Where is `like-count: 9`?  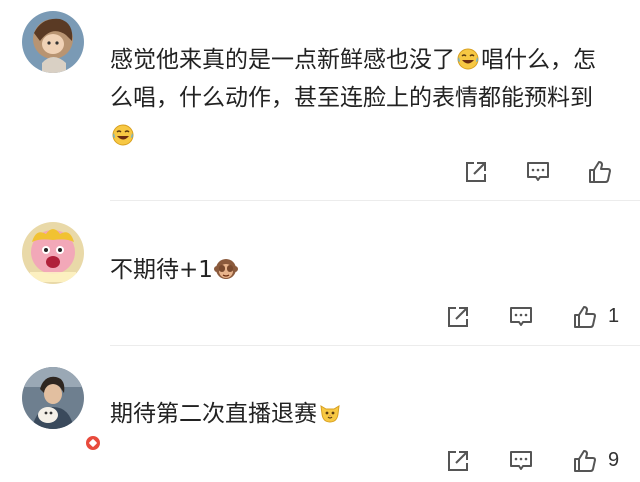
like-count: 9 is located at coordinates (614, 460).